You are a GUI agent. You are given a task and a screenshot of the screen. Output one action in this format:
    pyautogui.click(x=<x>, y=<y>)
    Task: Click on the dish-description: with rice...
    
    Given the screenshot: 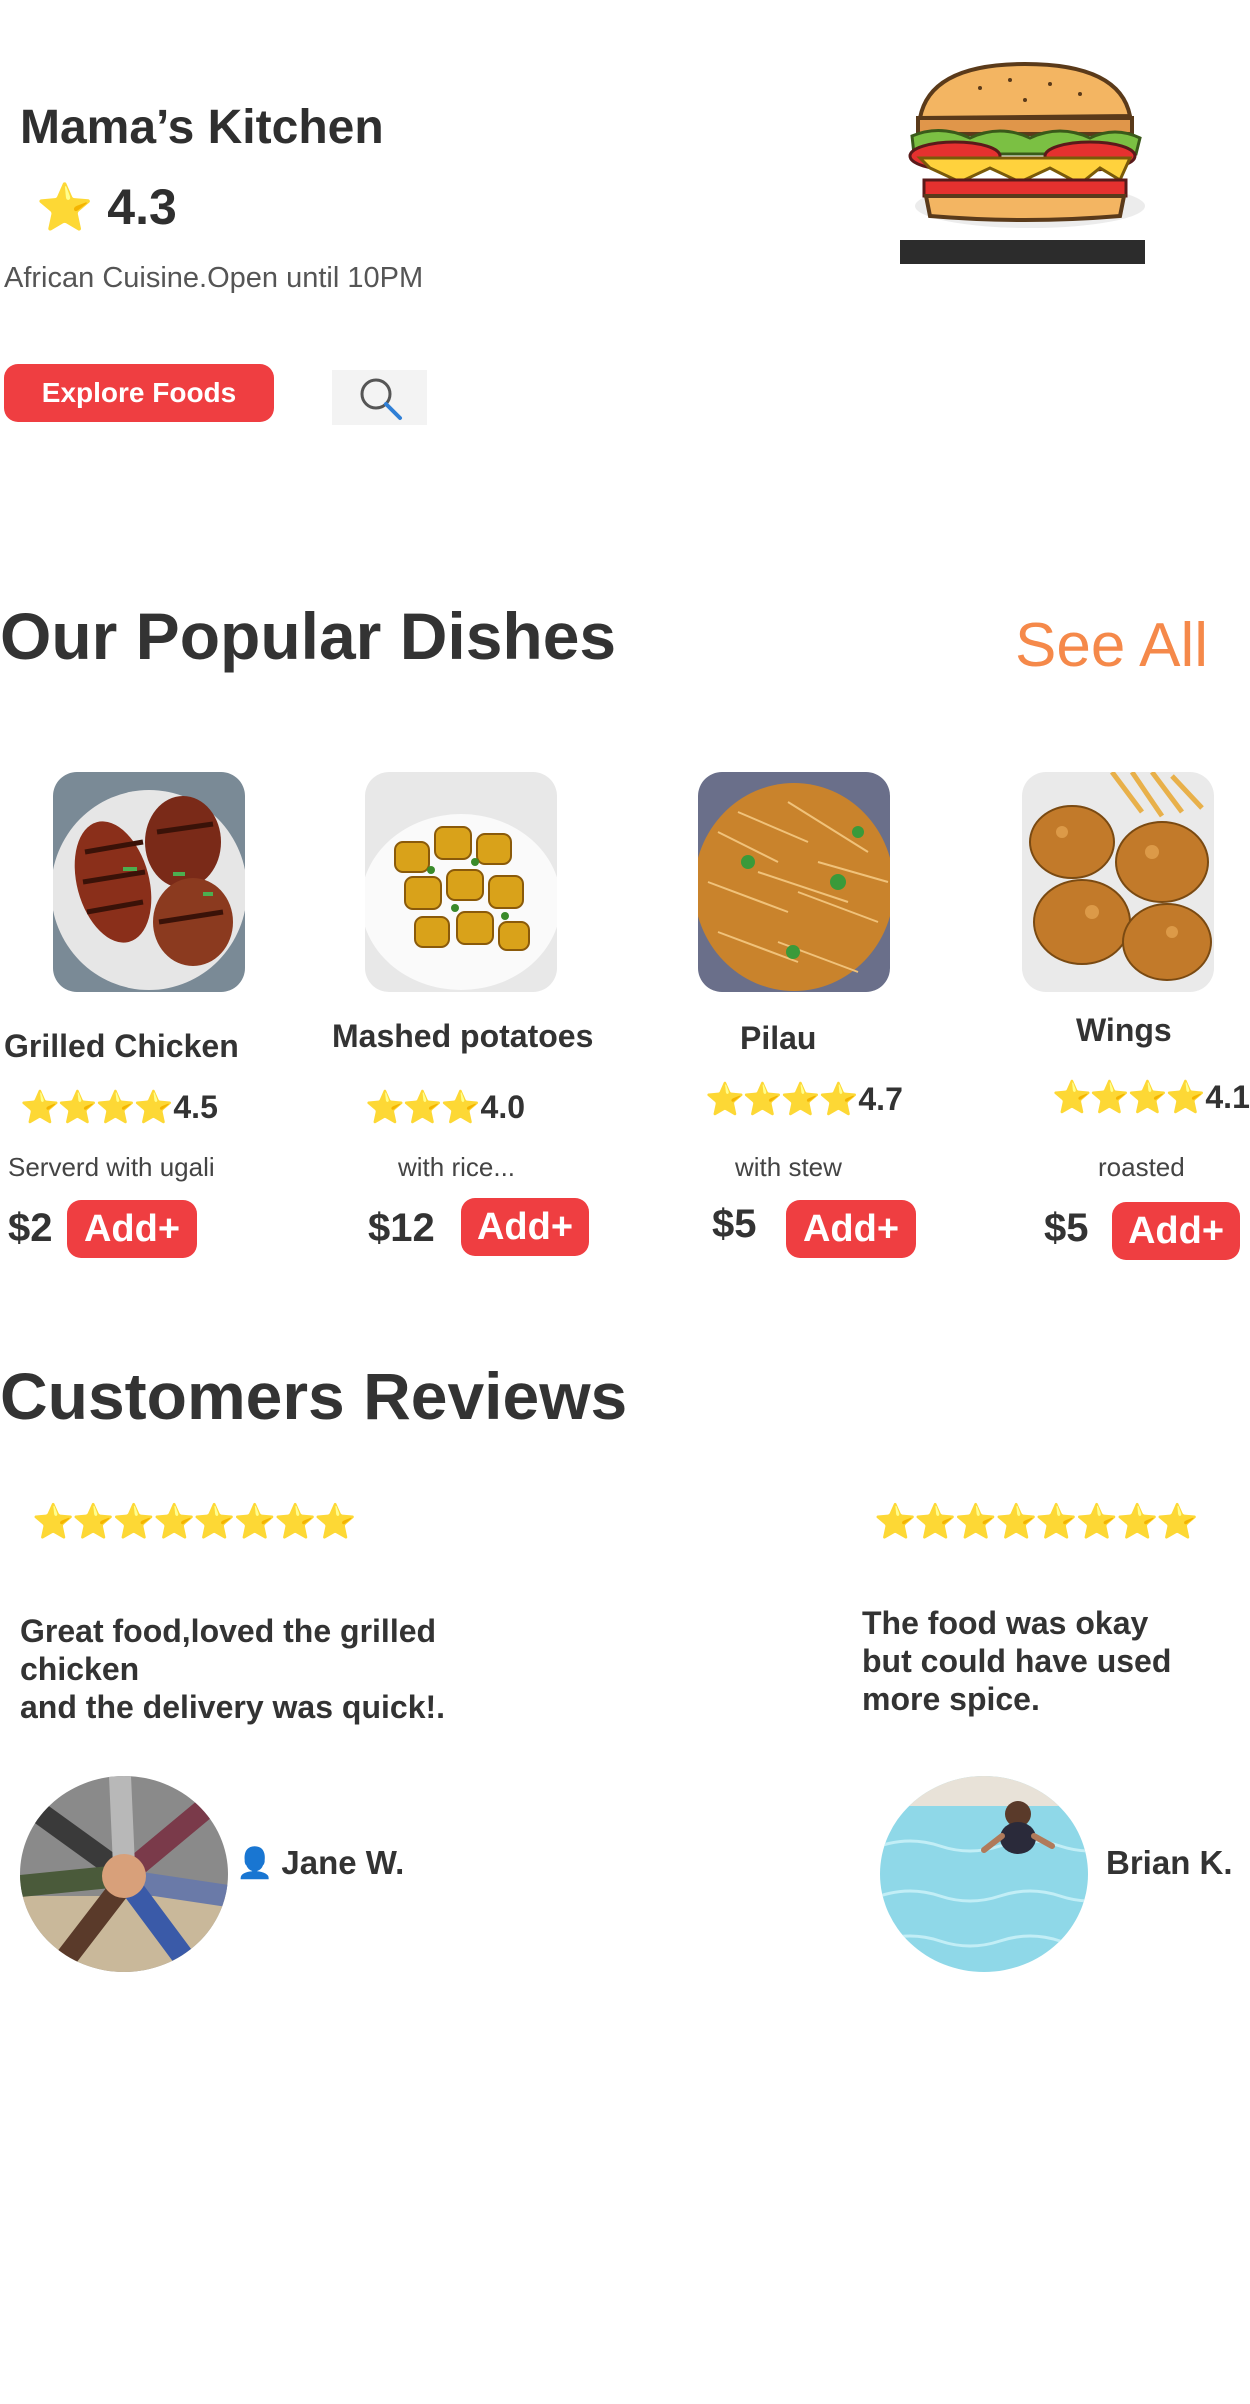 What is the action you would take?
    pyautogui.click(x=457, y=1167)
    